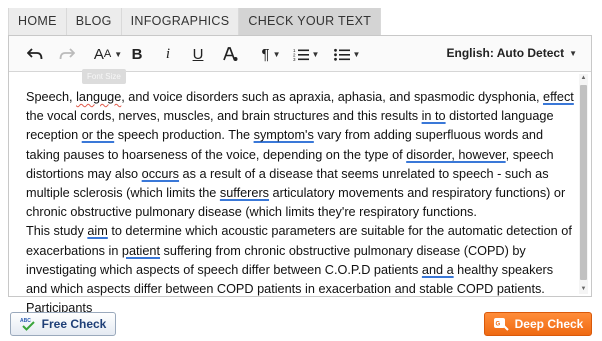  I want to click on grammar-error-highlight: patient, so click(141, 251).